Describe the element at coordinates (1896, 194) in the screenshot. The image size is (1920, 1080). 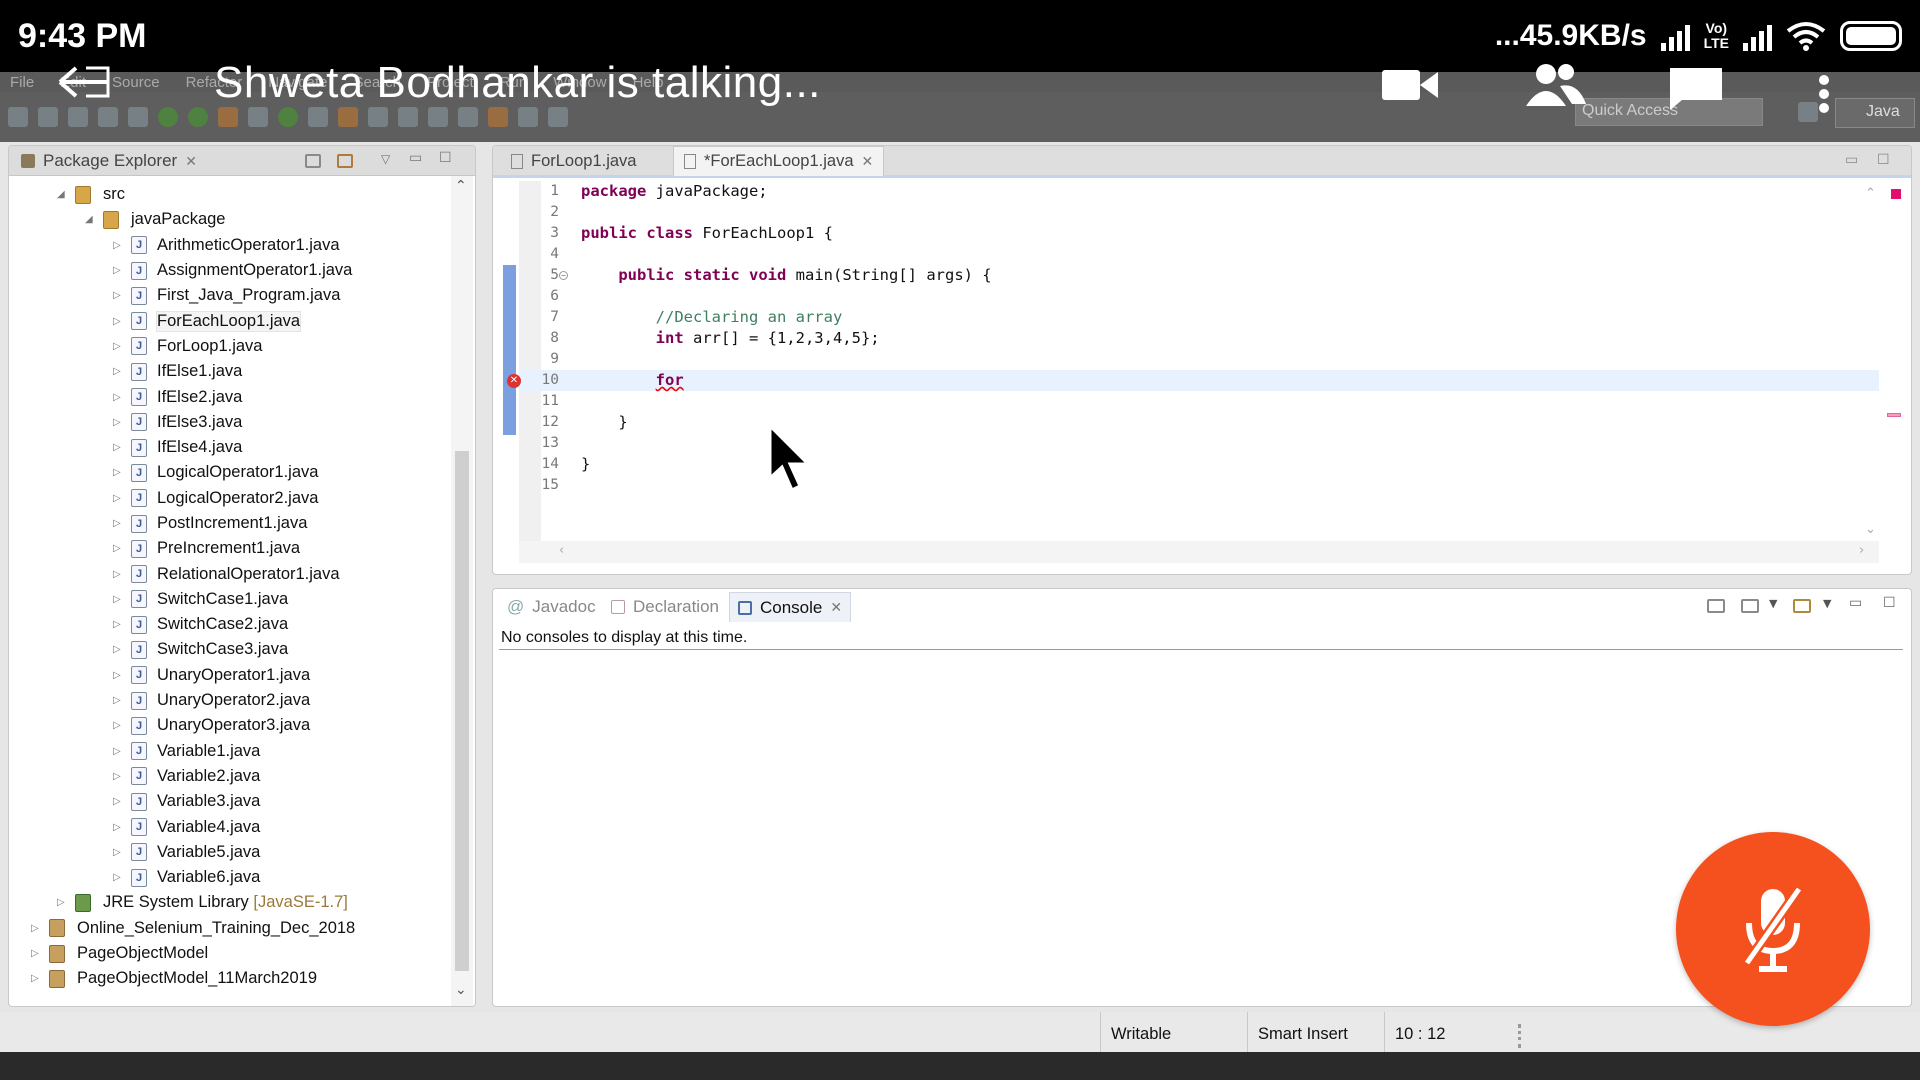
I see `error-summary-marker` at that location.